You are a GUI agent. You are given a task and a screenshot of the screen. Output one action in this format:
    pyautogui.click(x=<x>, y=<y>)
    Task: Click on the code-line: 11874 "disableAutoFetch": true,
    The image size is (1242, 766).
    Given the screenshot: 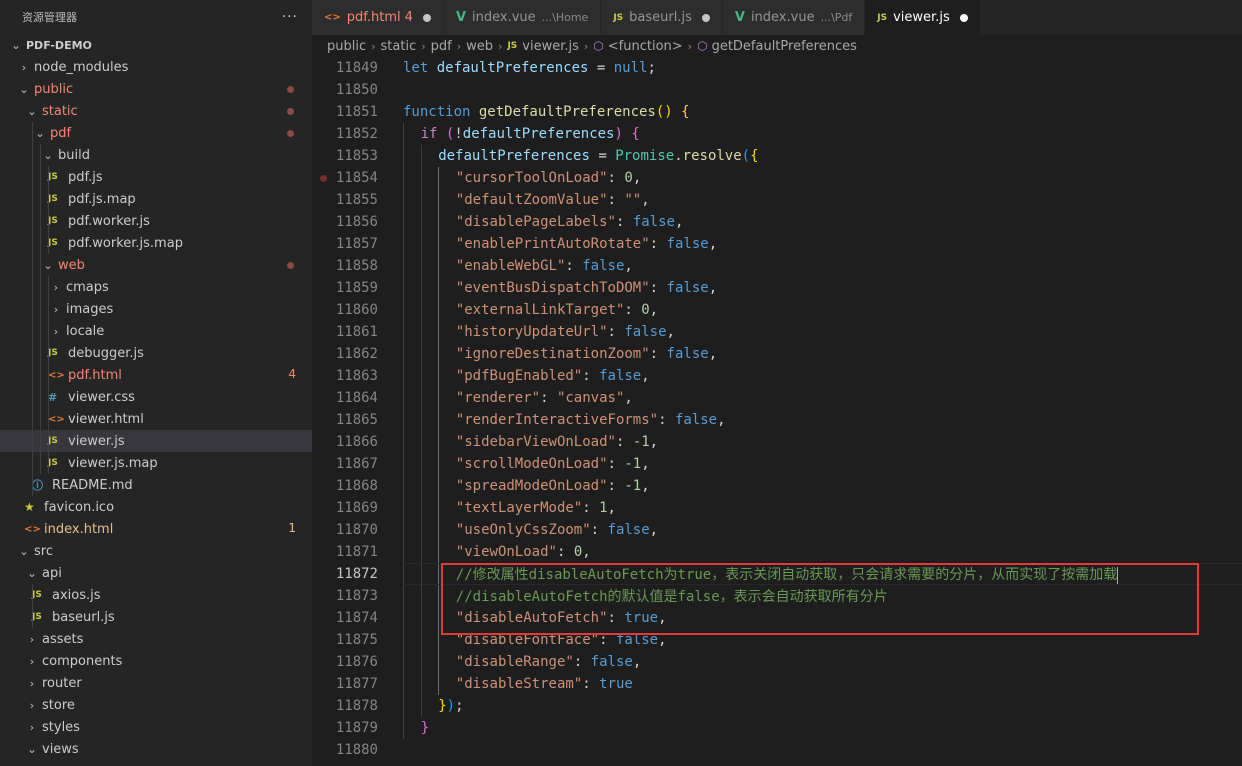 What is the action you would take?
    pyautogui.click(x=777, y=618)
    